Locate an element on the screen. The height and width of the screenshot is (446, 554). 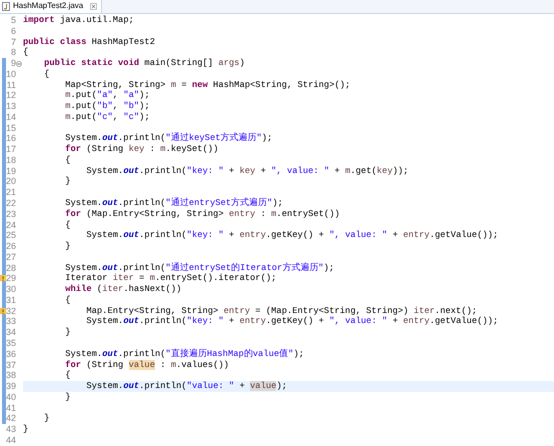
line-number: 37 is located at coordinates (11, 365).